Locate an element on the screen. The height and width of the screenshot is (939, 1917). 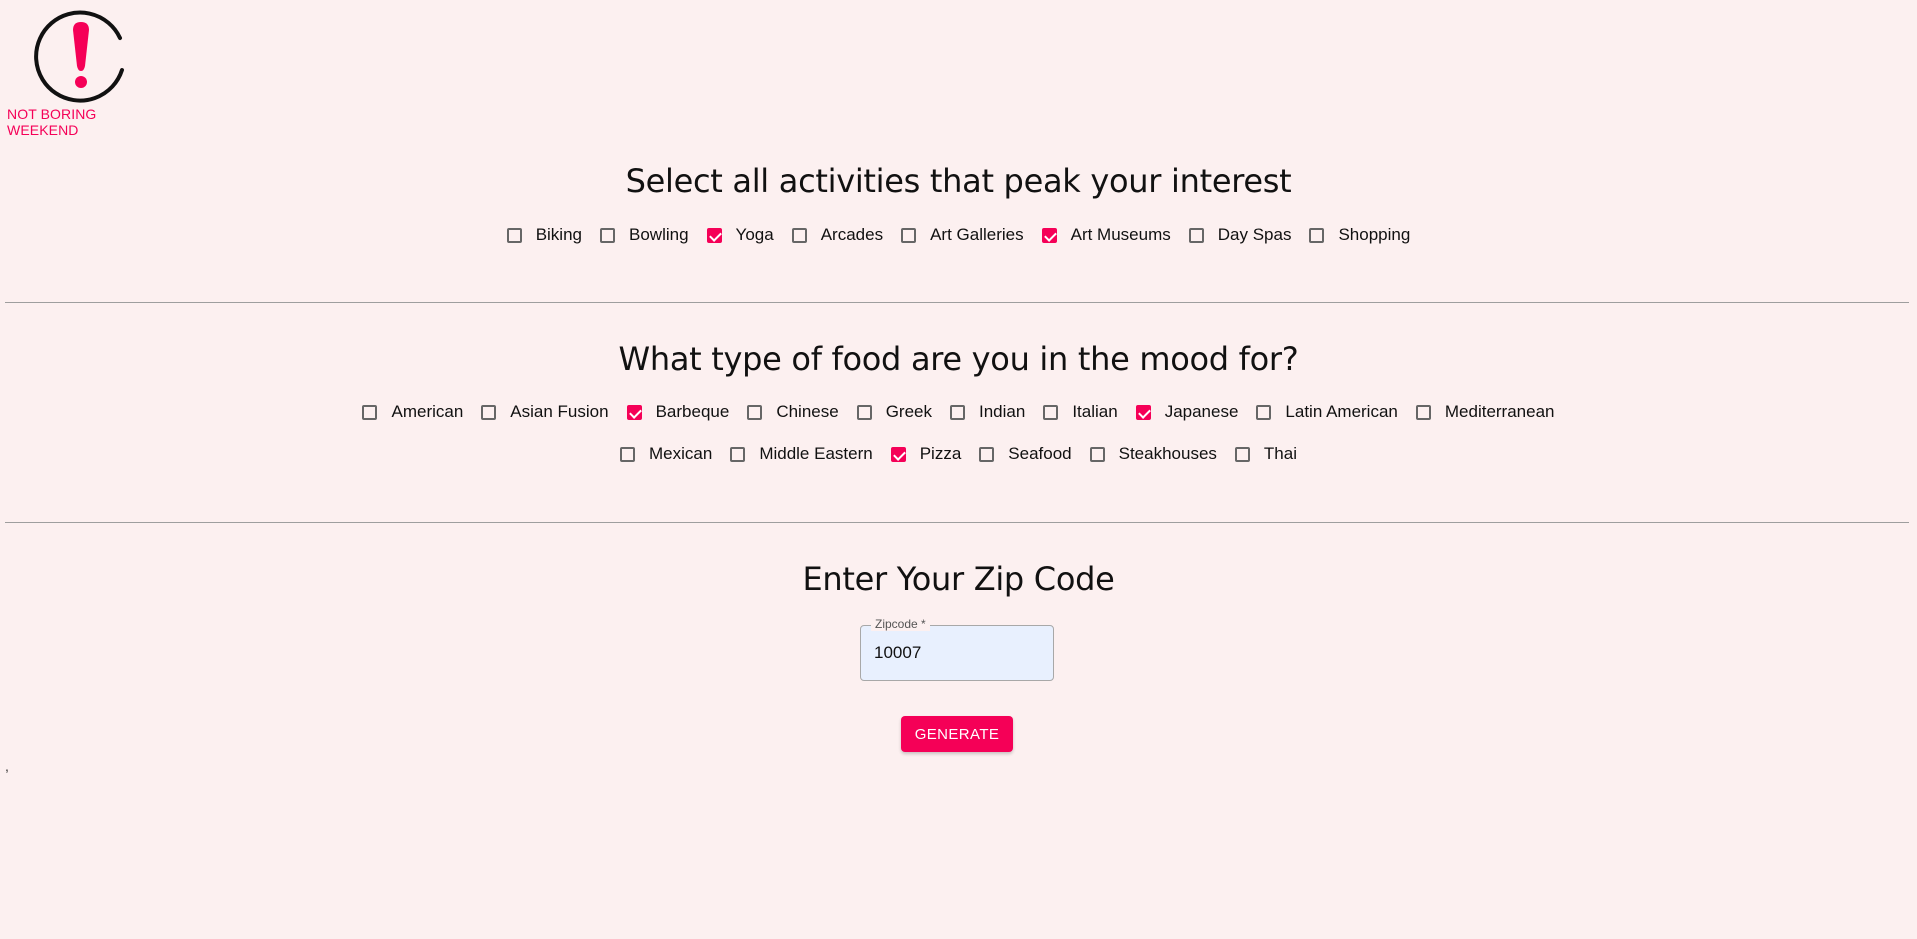
checkbox-yoga: Yoga is located at coordinates (740, 235).